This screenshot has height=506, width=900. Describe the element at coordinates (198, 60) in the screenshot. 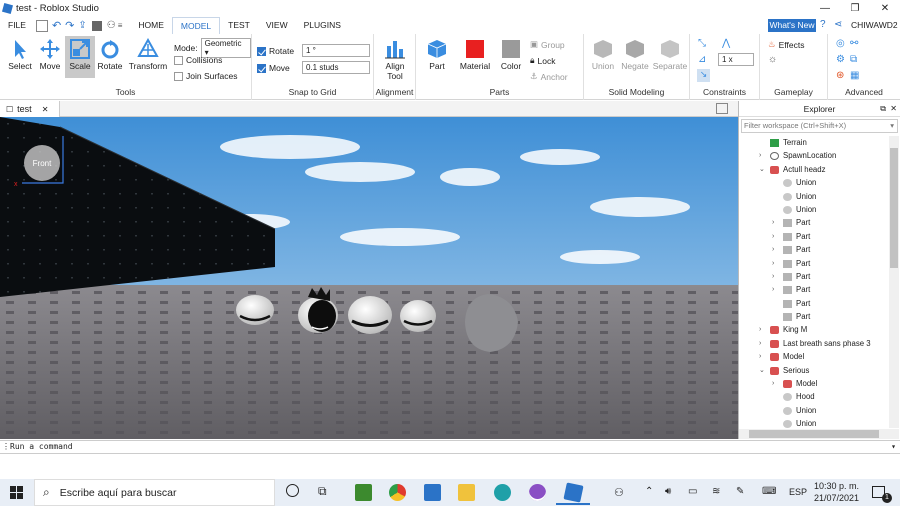

I see `collisions-option: Collisions` at that location.